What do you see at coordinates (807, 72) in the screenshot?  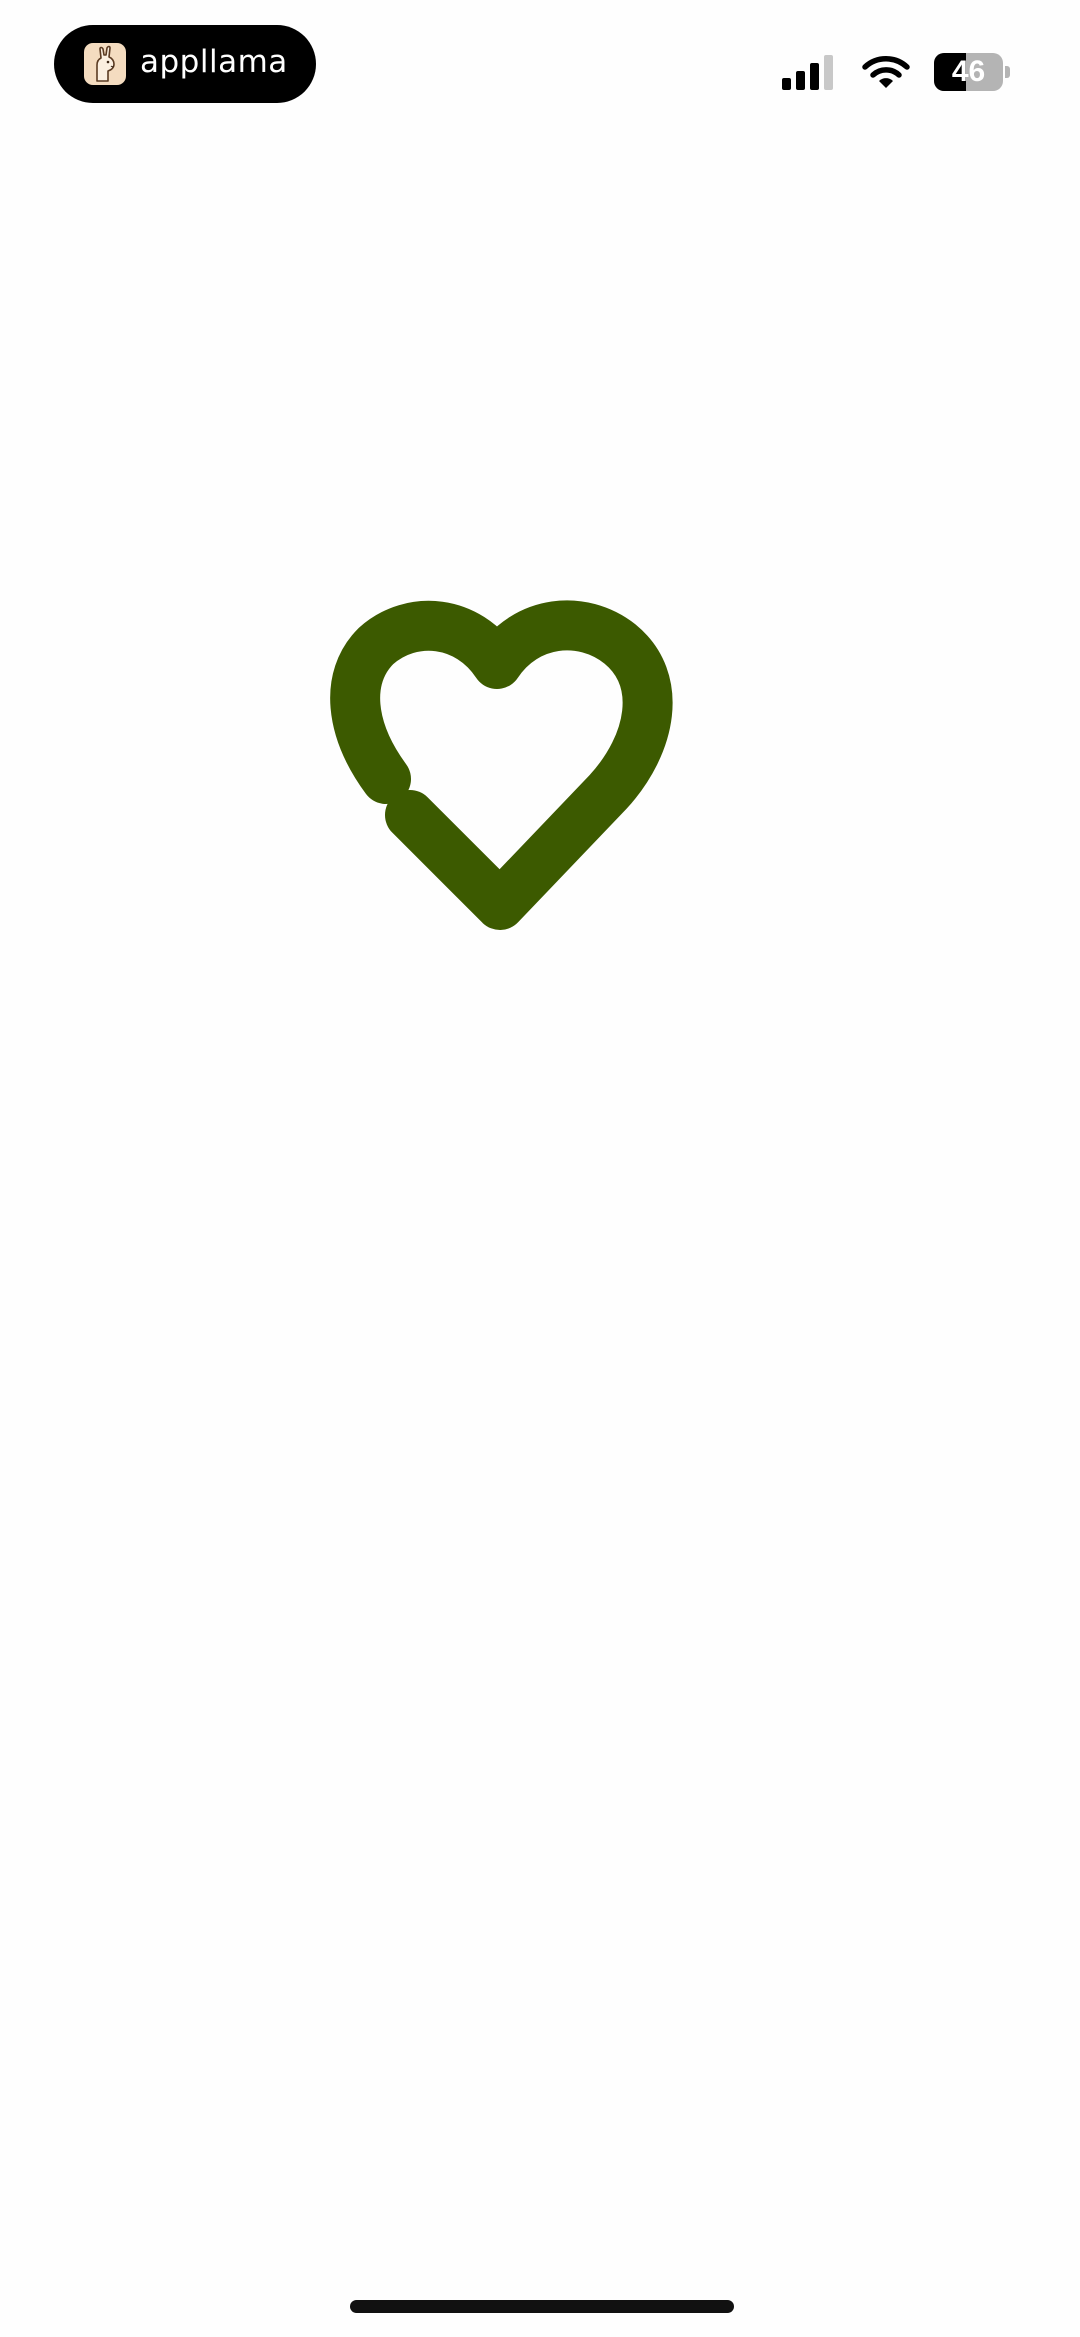 I see `cellular-signal-icon` at bounding box center [807, 72].